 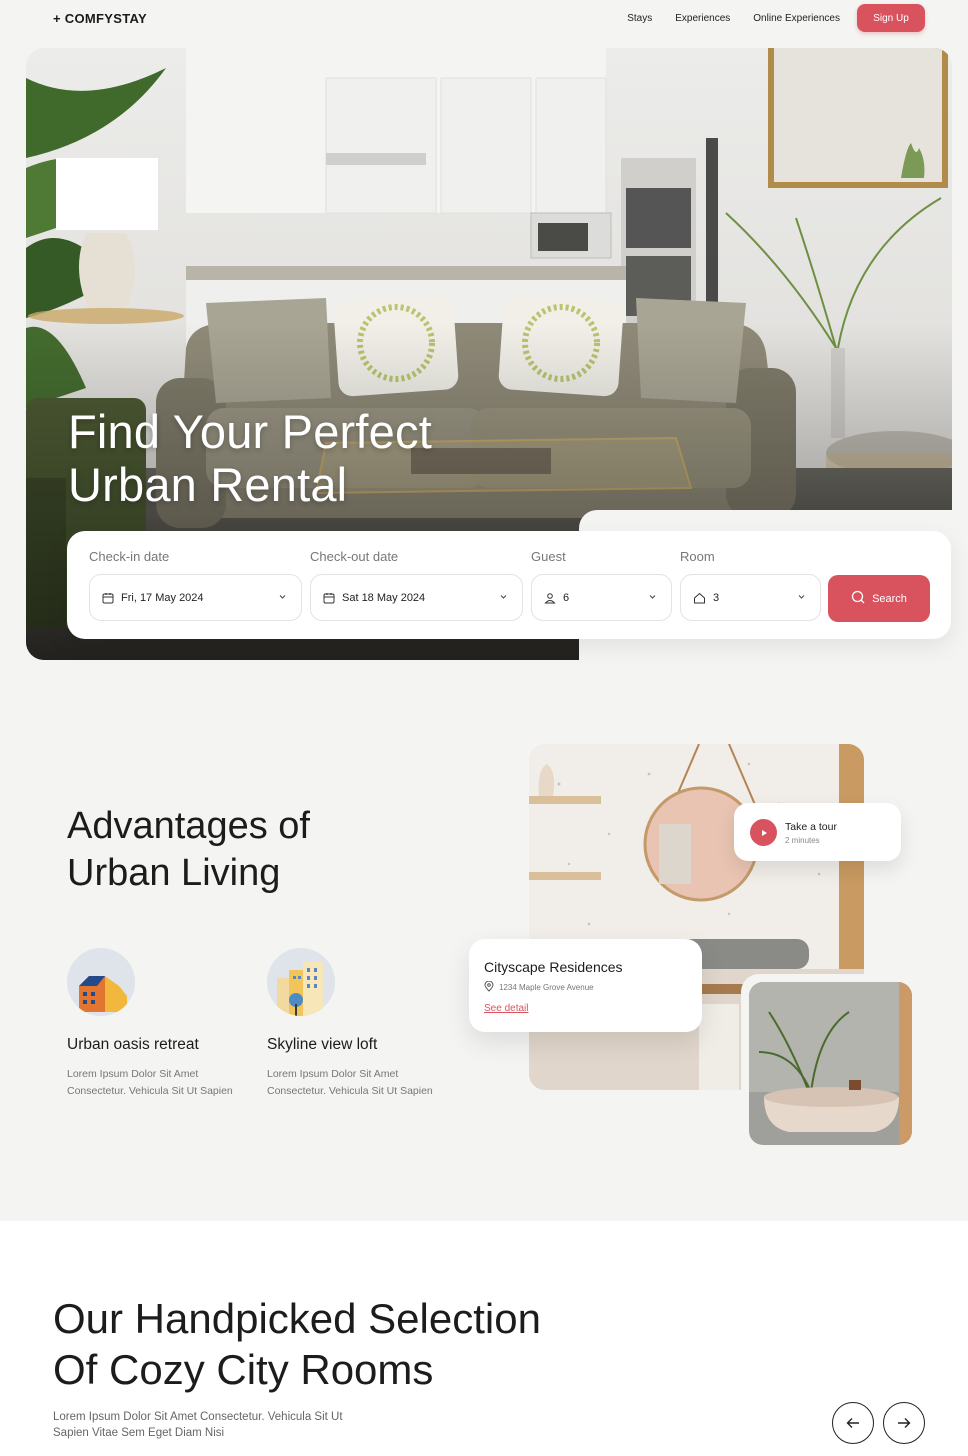 I want to click on advantages-title-line-1: Advantages of, so click(x=188, y=826).